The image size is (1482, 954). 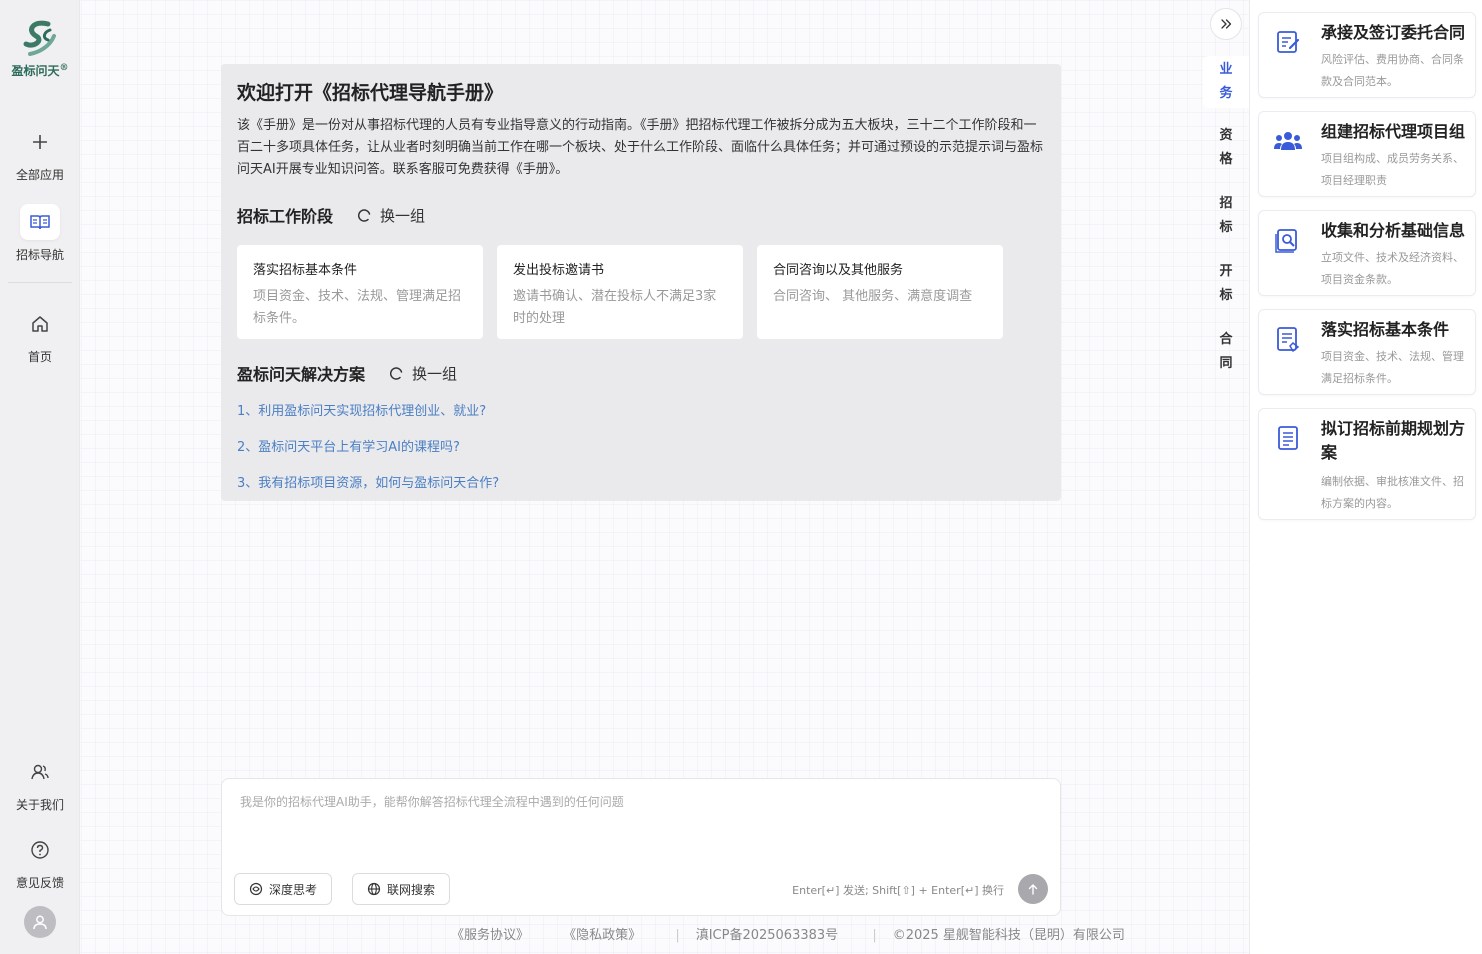 I want to click on question-link: 1、利用盈标问天实现招标代理创业、就业?, so click(x=641, y=421).